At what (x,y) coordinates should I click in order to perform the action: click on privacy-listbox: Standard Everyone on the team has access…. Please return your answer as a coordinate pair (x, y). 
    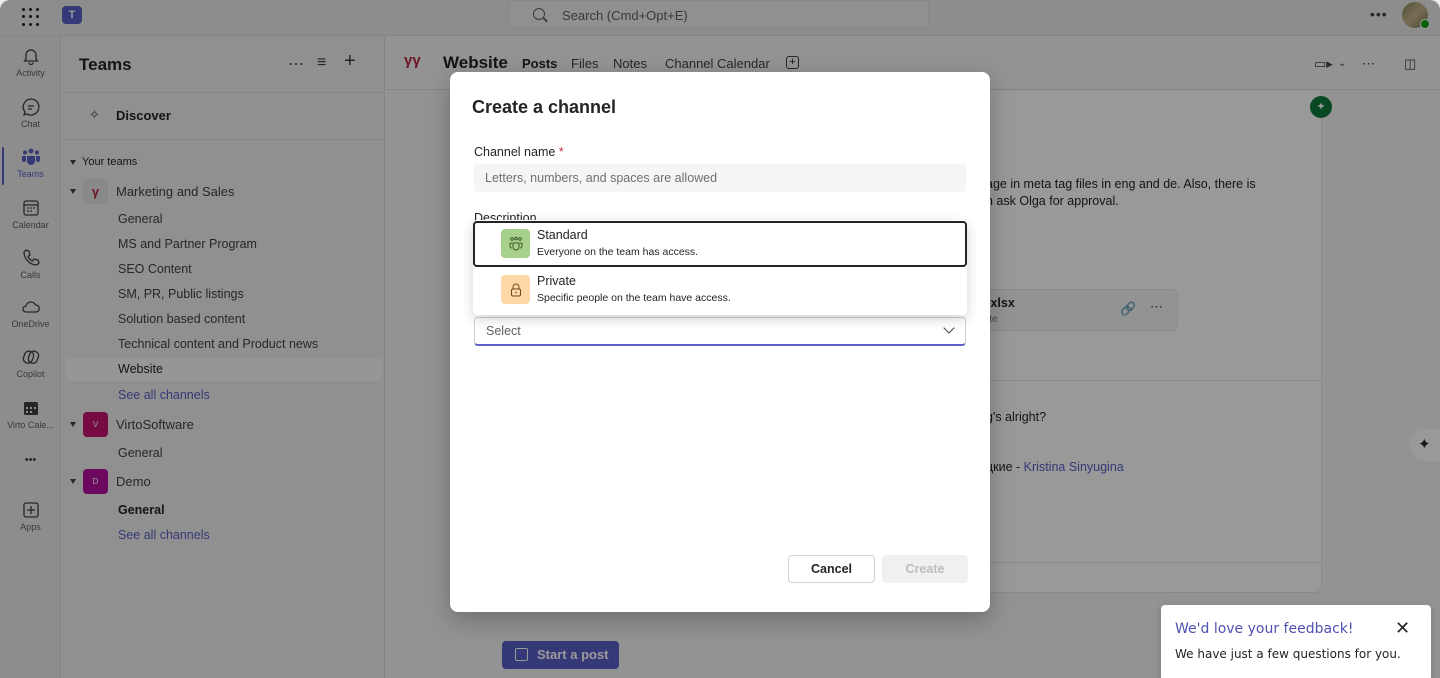
    Looking at the image, I should click on (720, 267).